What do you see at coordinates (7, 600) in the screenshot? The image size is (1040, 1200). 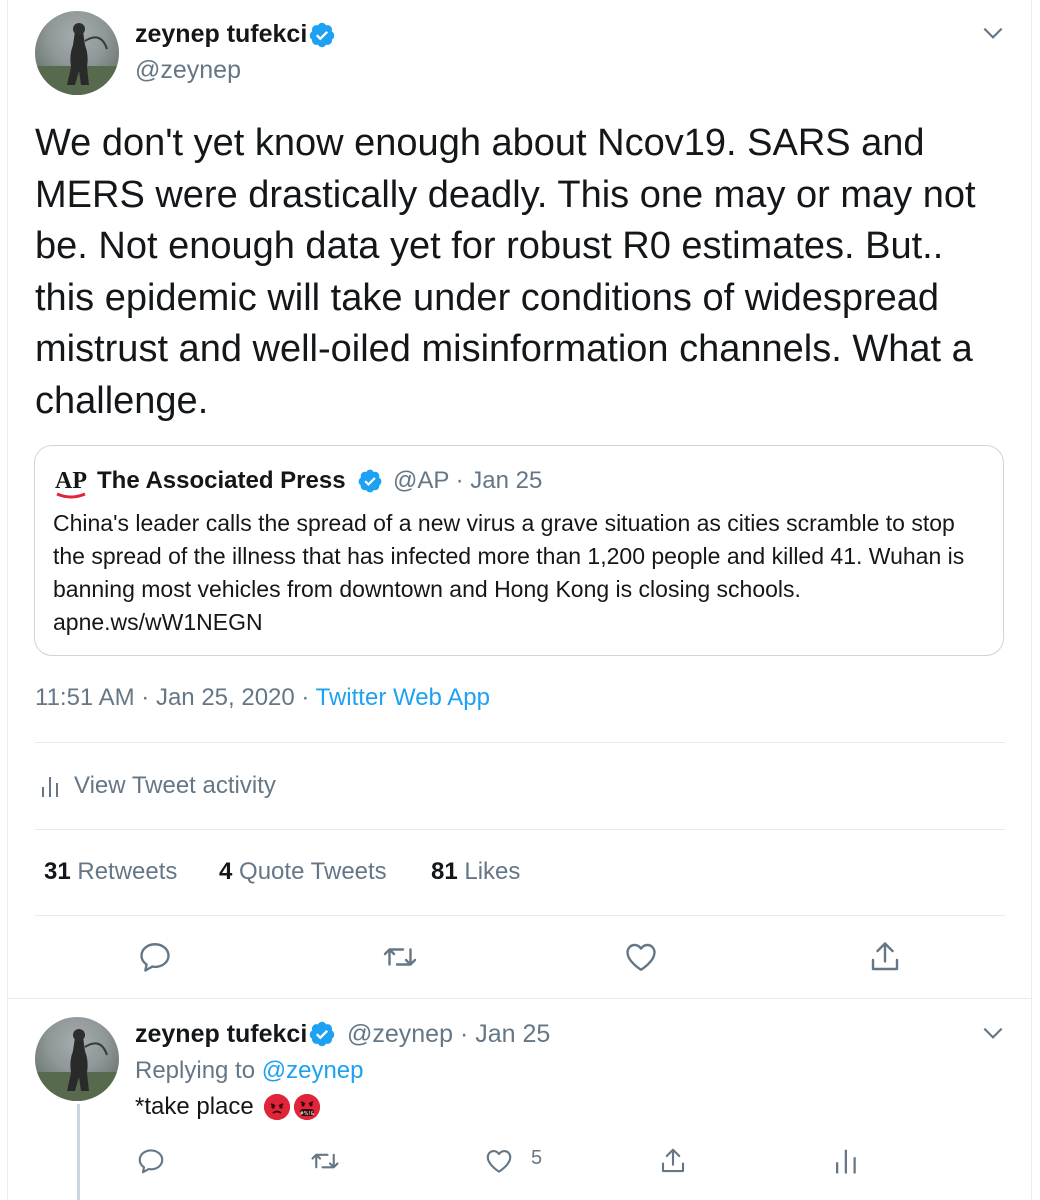 I see `timeline-left-border` at bounding box center [7, 600].